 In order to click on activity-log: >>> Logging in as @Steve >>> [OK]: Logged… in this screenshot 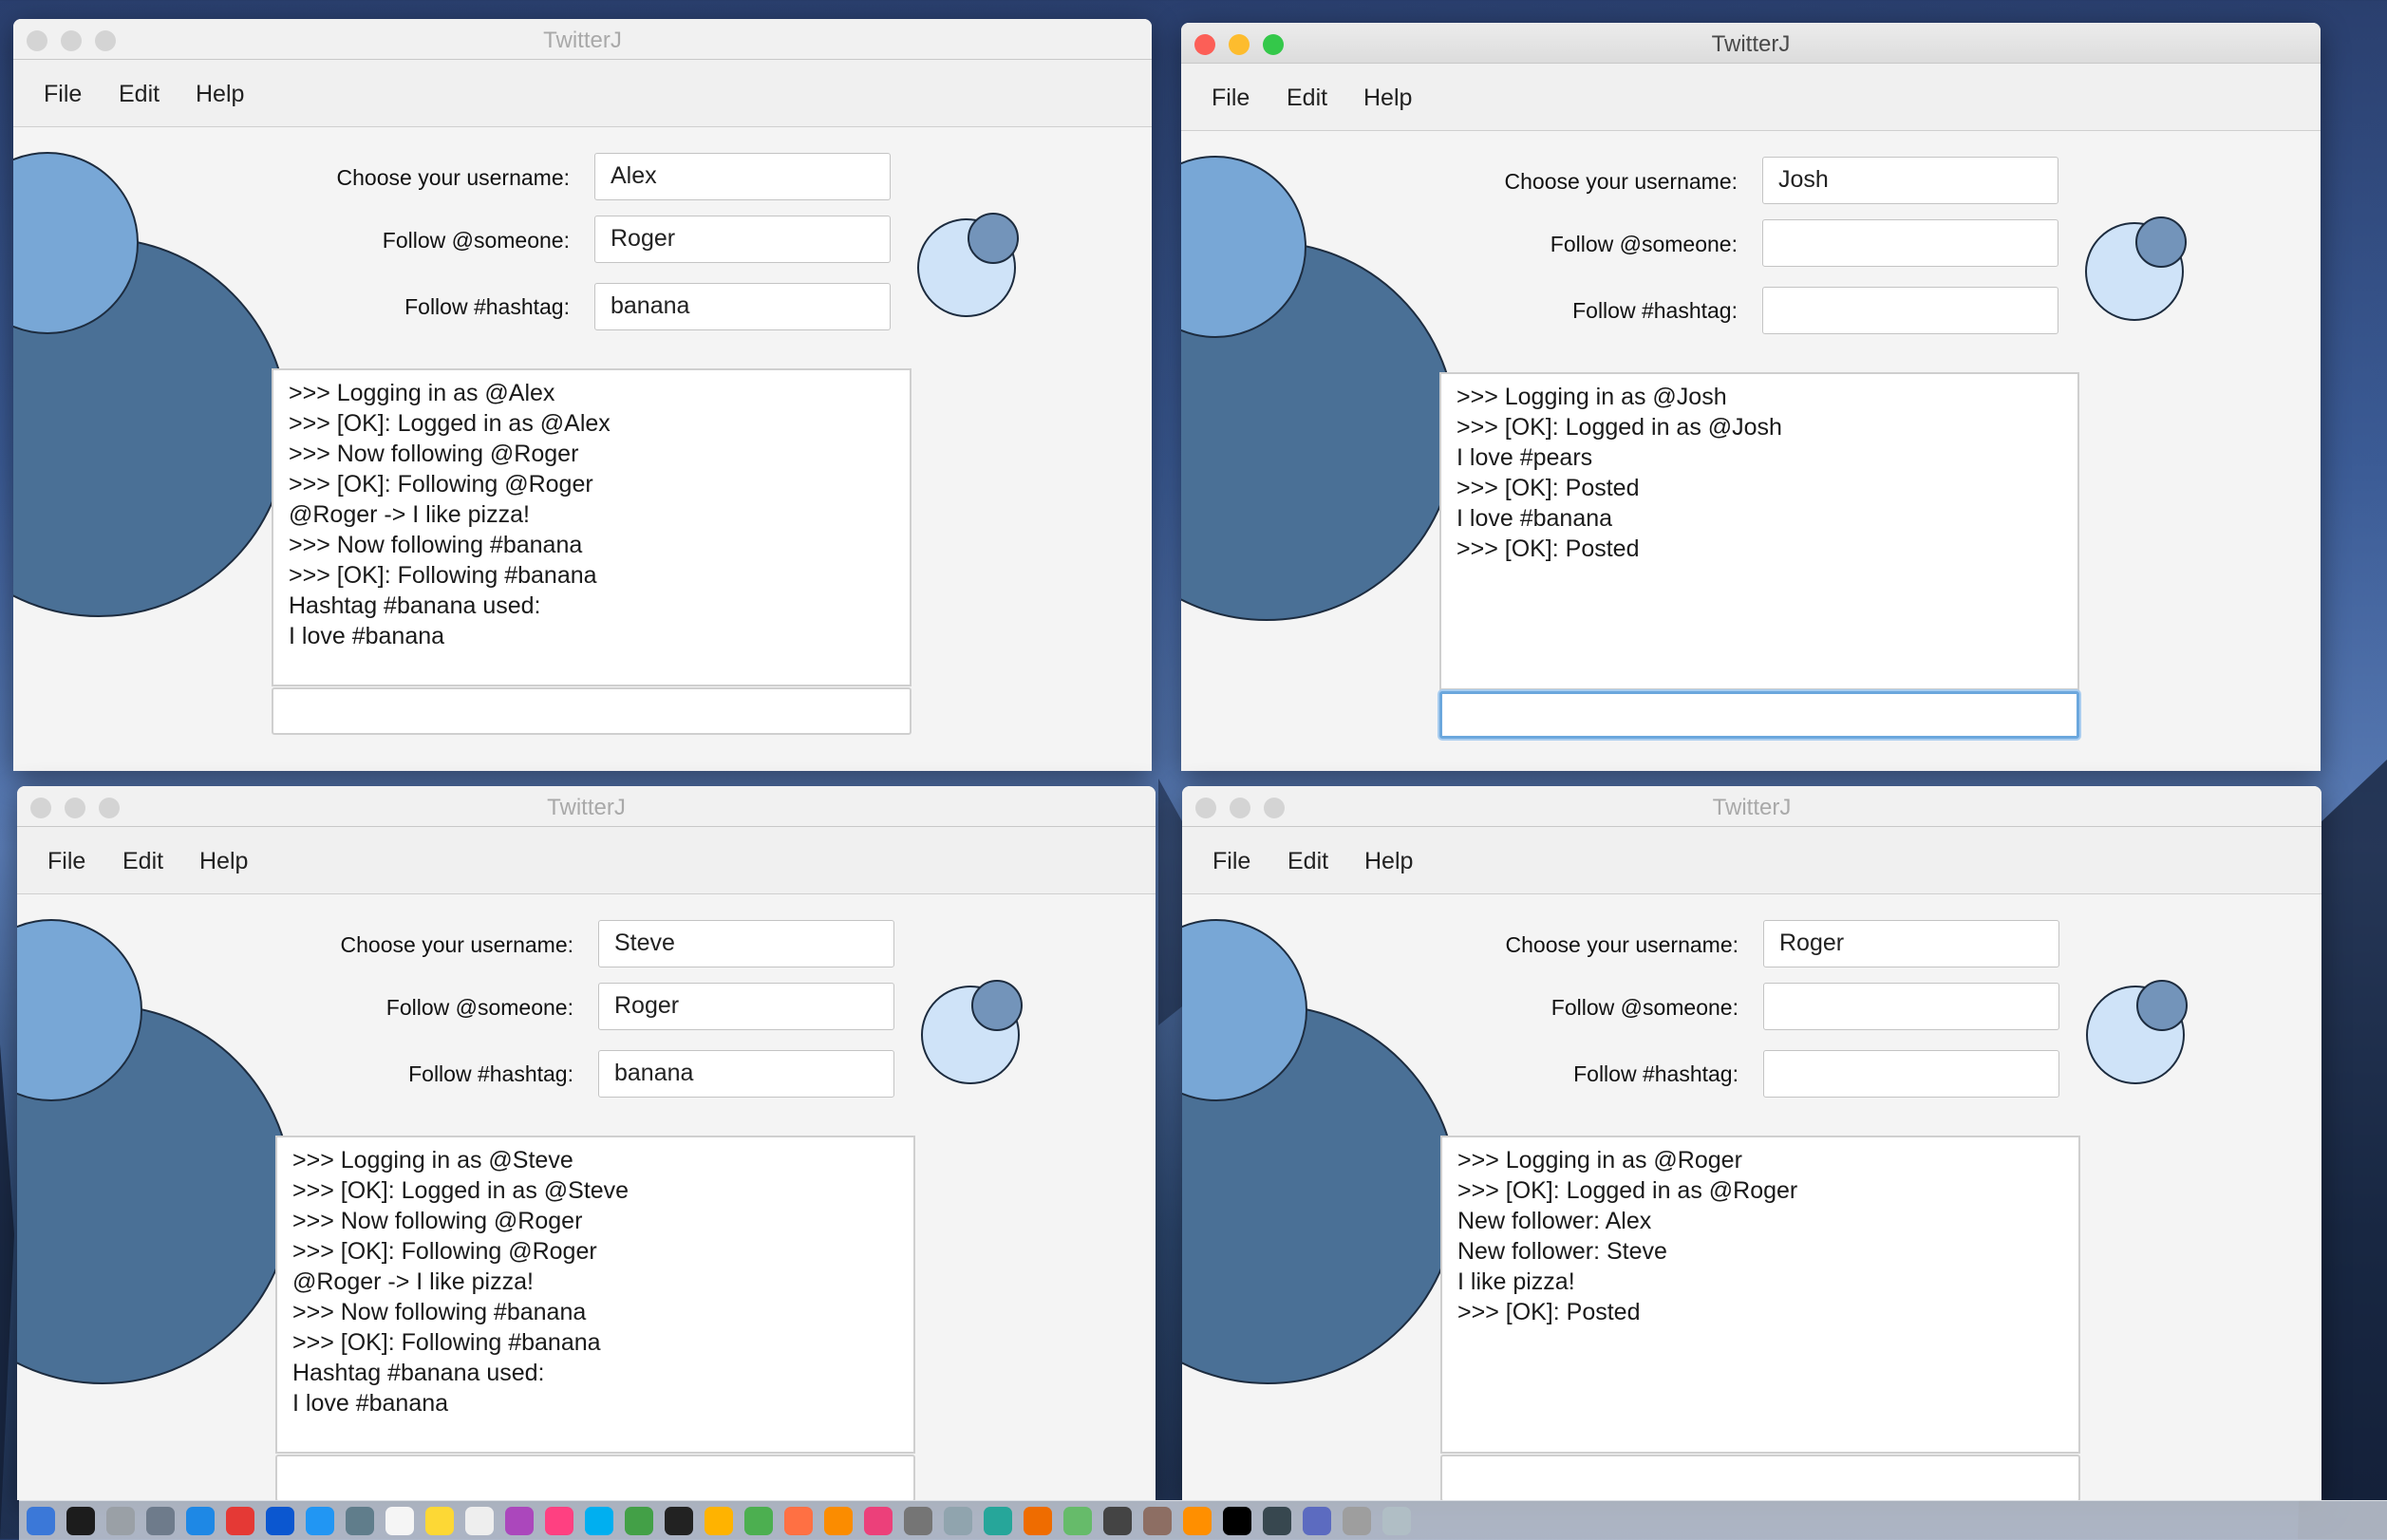, I will do `click(595, 1295)`.